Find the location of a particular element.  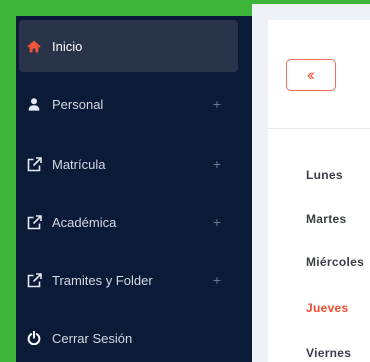

sidebar-item-personal: Personal + is located at coordinates (128, 104).